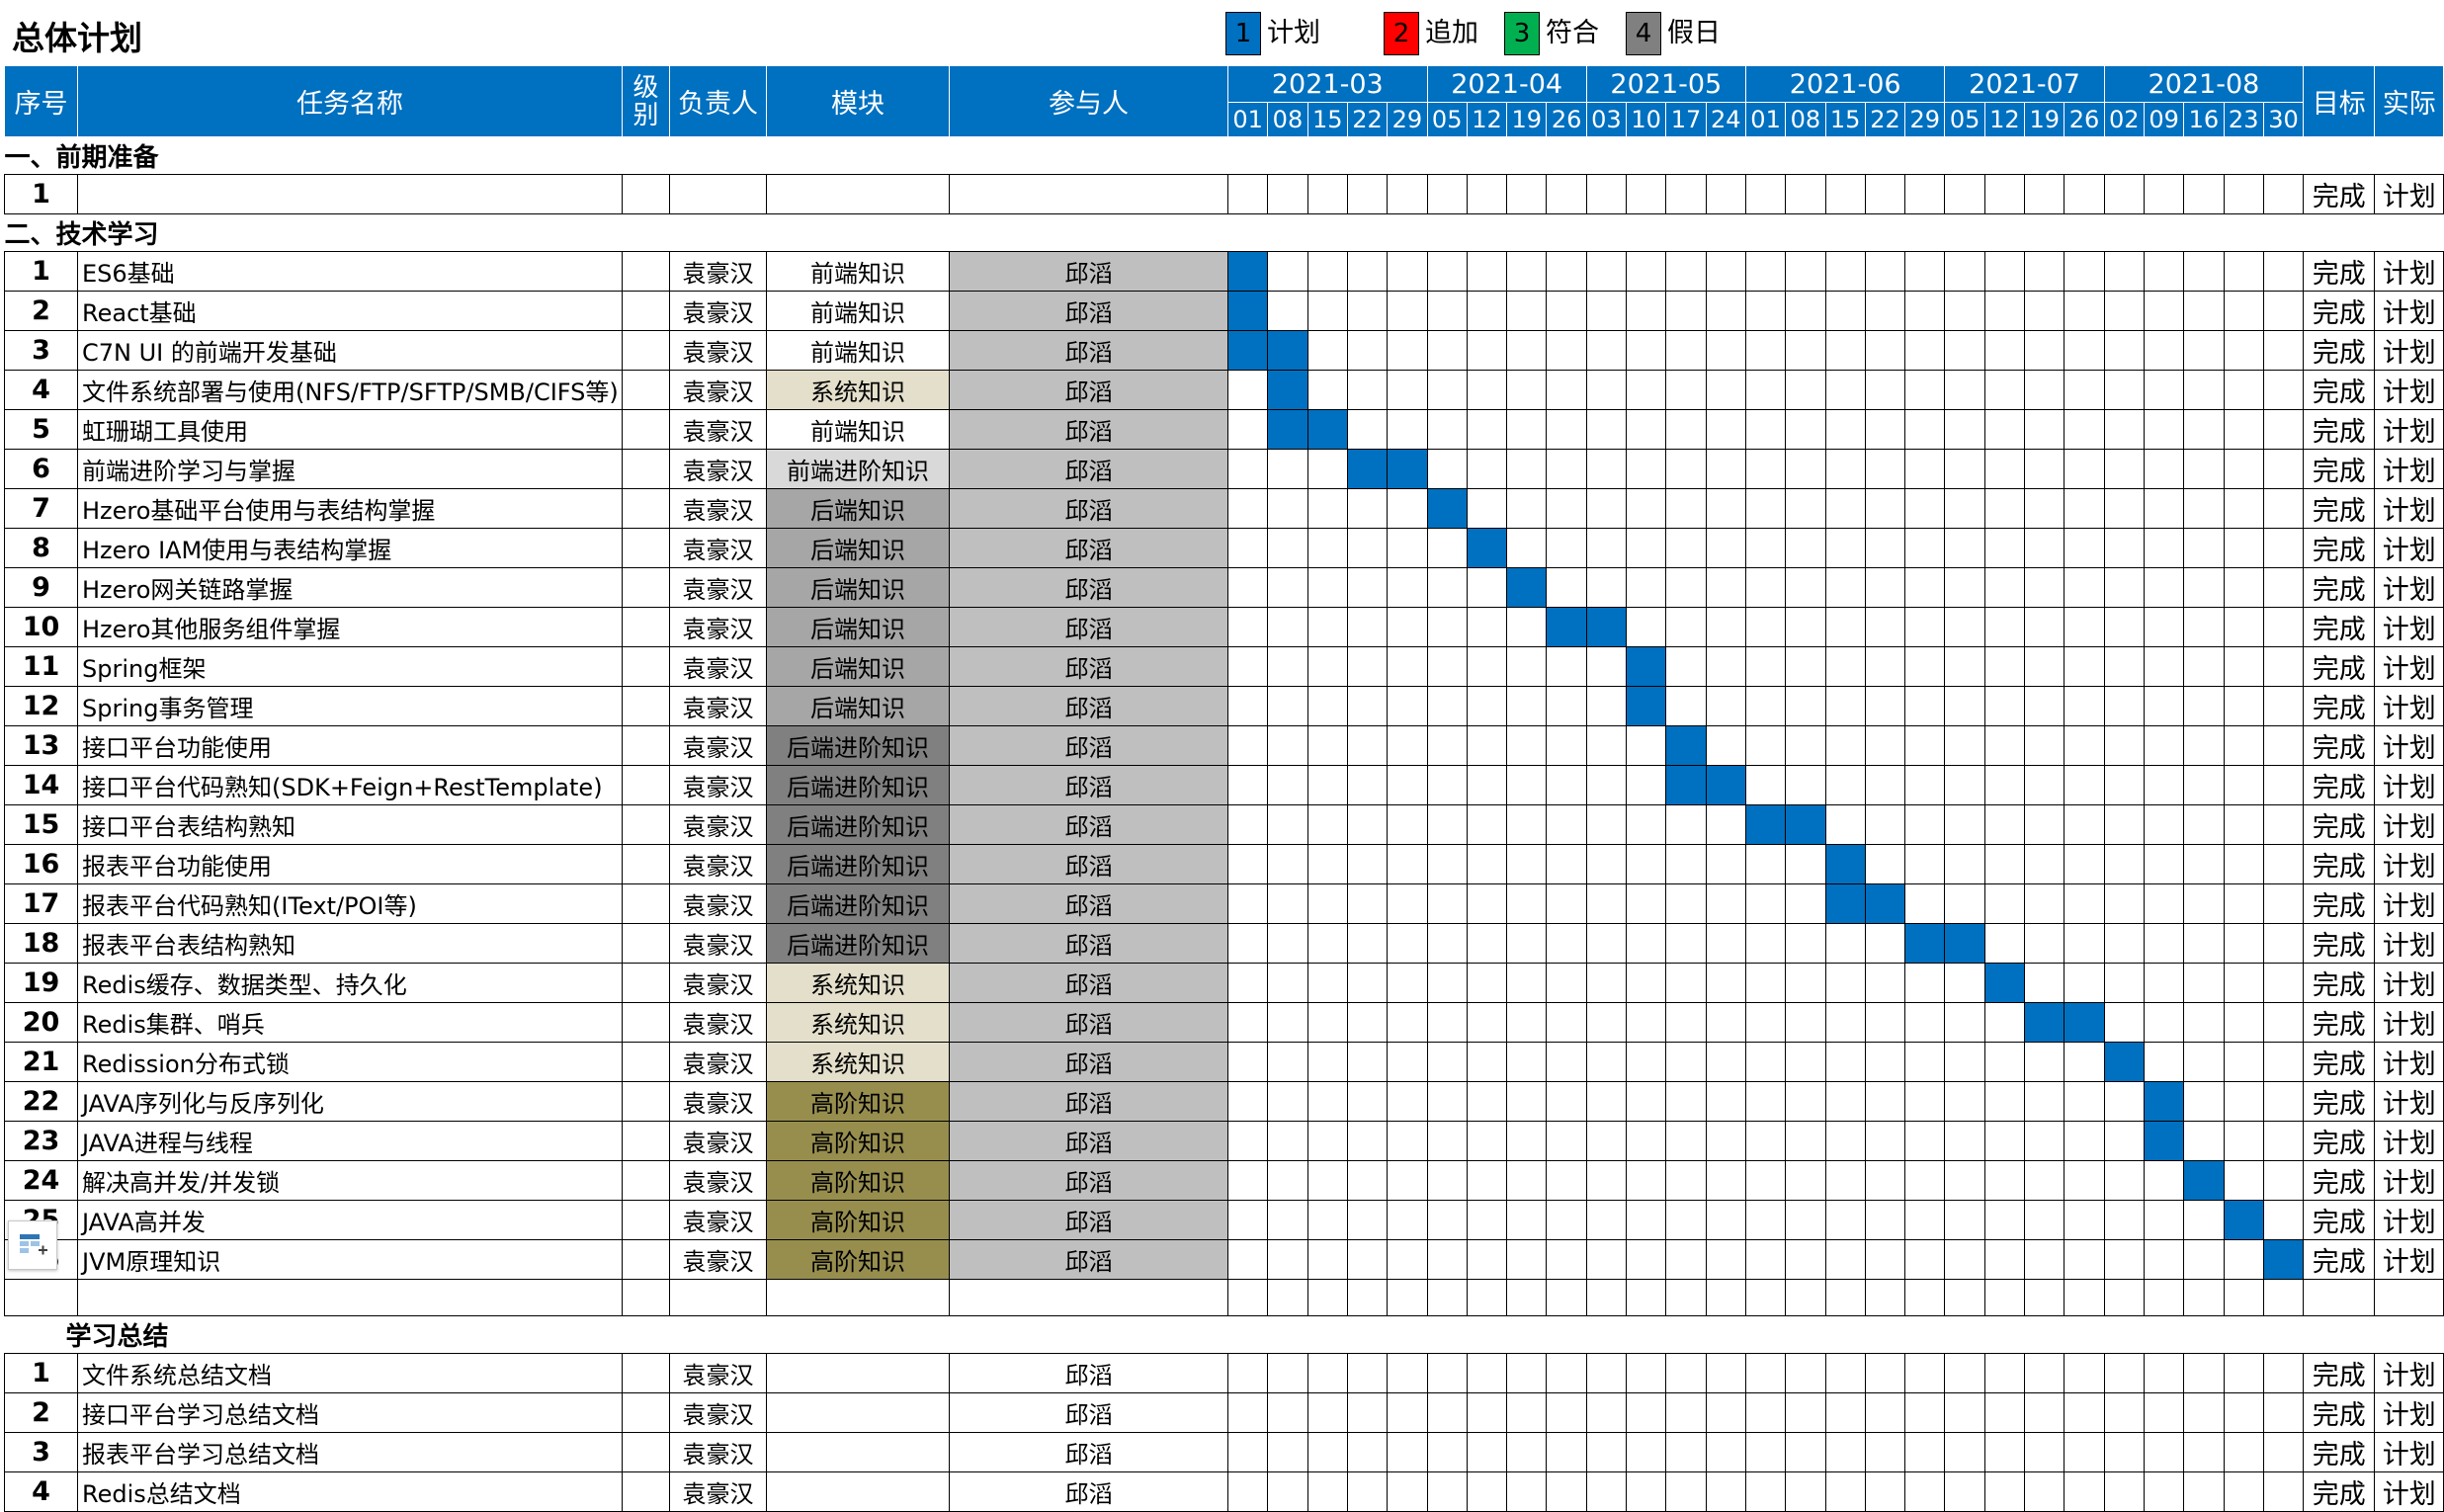 This screenshot has width=2444, height=1512. Describe the element at coordinates (41, 350) in the screenshot. I see `cell-seq: 3` at that location.